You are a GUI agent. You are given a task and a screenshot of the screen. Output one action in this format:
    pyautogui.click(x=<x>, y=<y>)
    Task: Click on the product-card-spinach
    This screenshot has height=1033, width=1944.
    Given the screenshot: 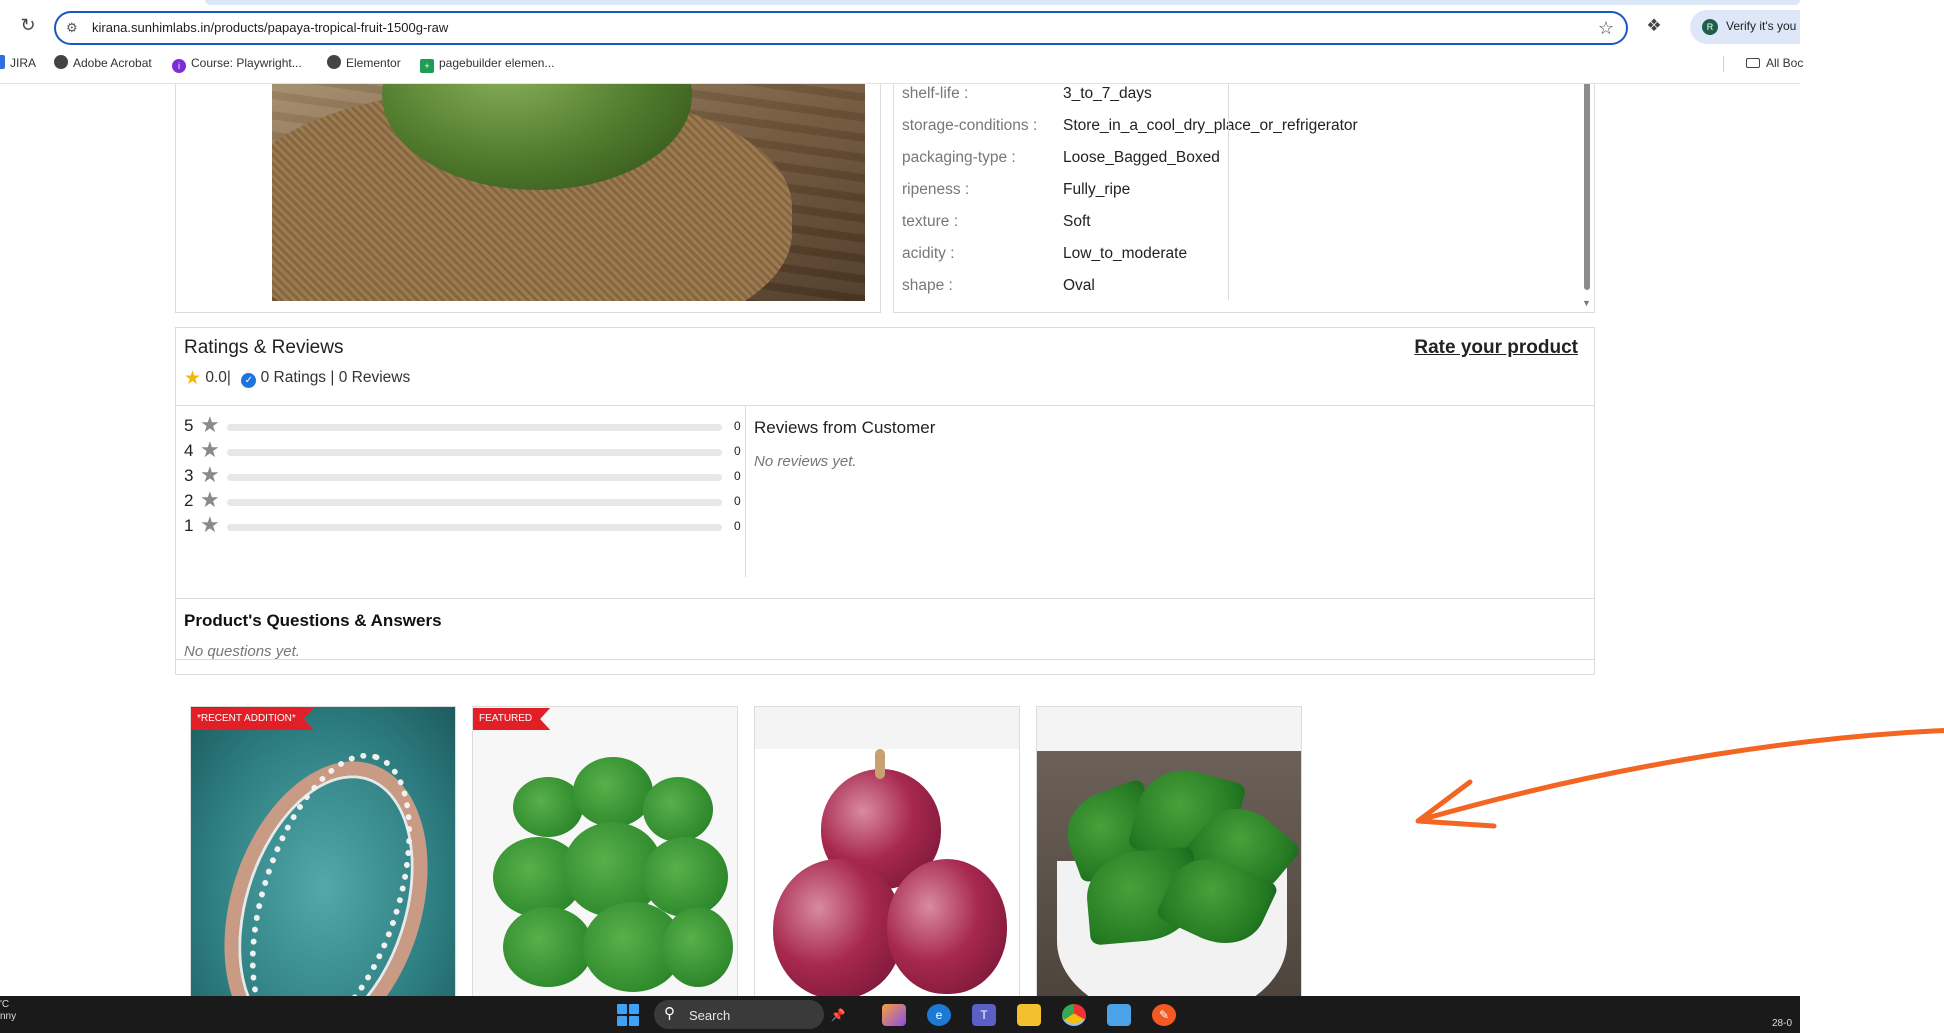 What is the action you would take?
    pyautogui.click(x=1169, y=851)
    